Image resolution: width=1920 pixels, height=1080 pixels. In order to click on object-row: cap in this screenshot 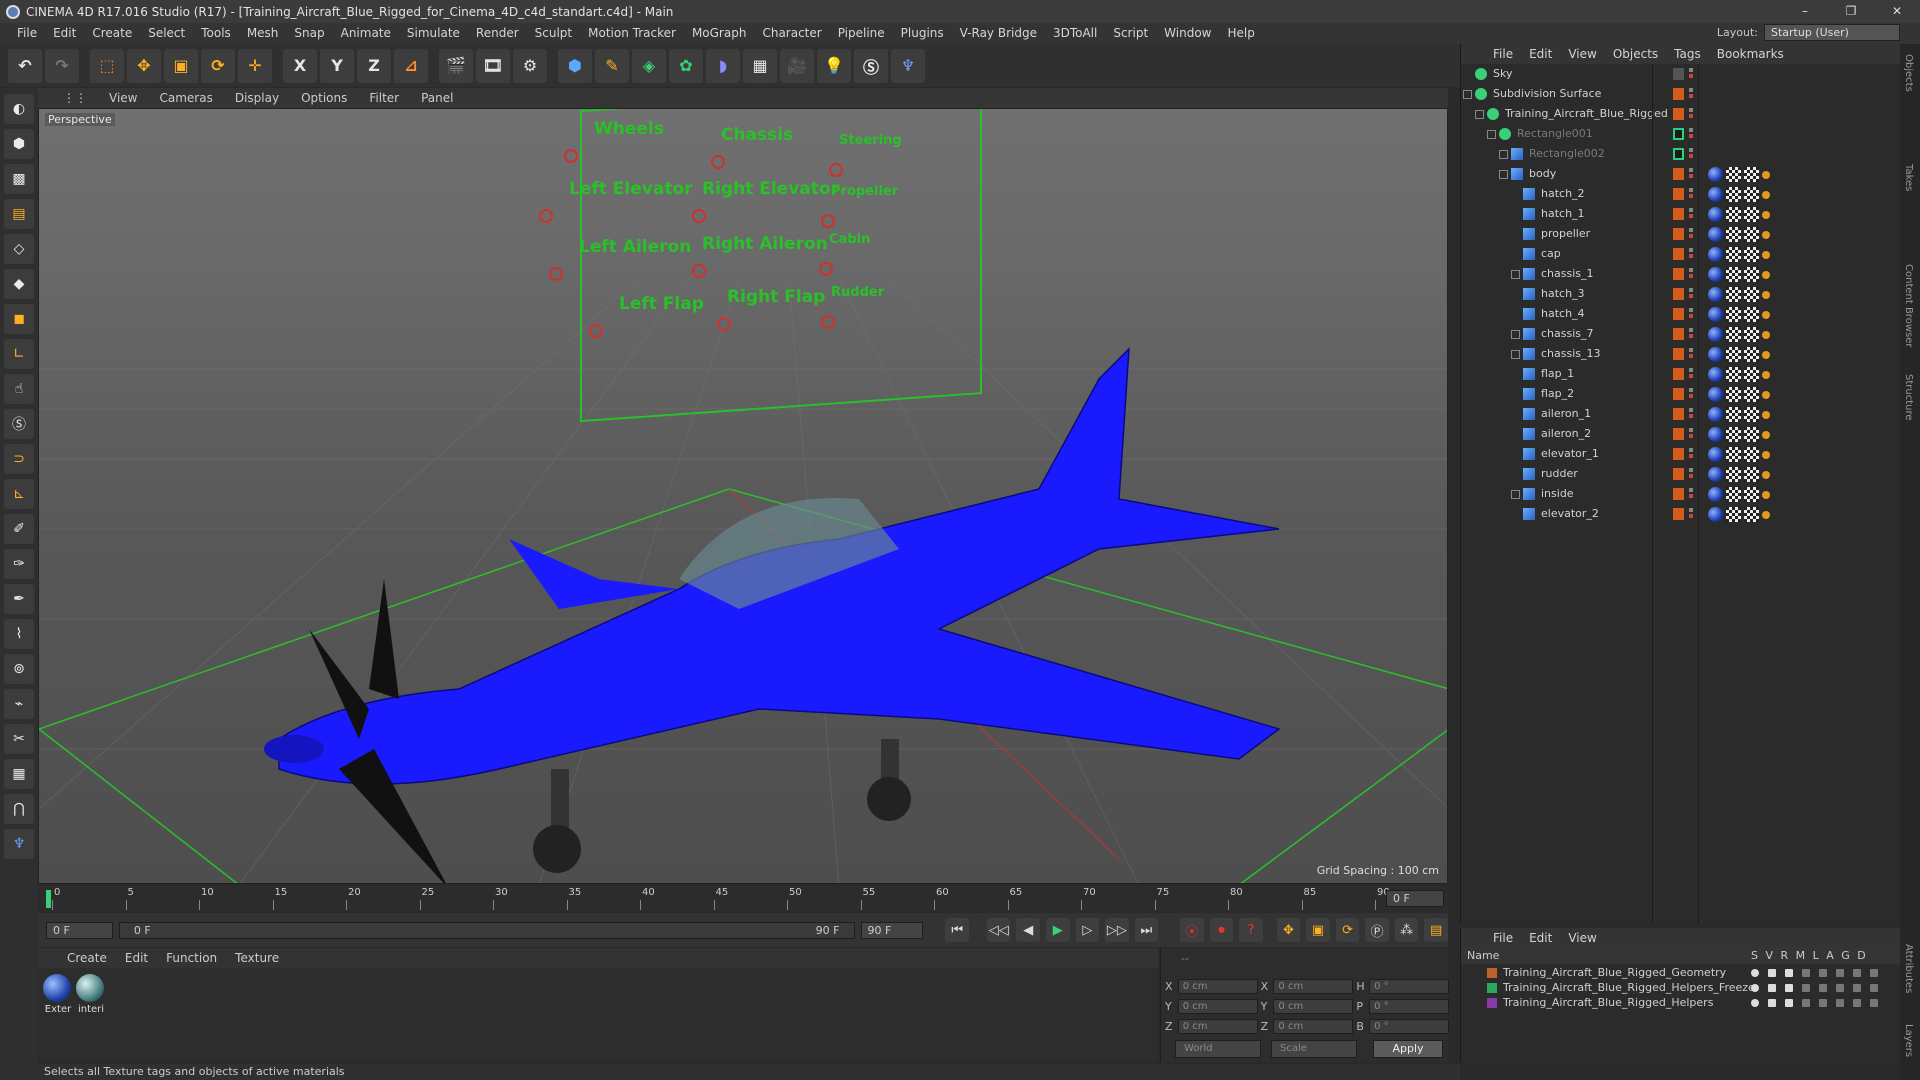, I will do `click(1681, 254)`.